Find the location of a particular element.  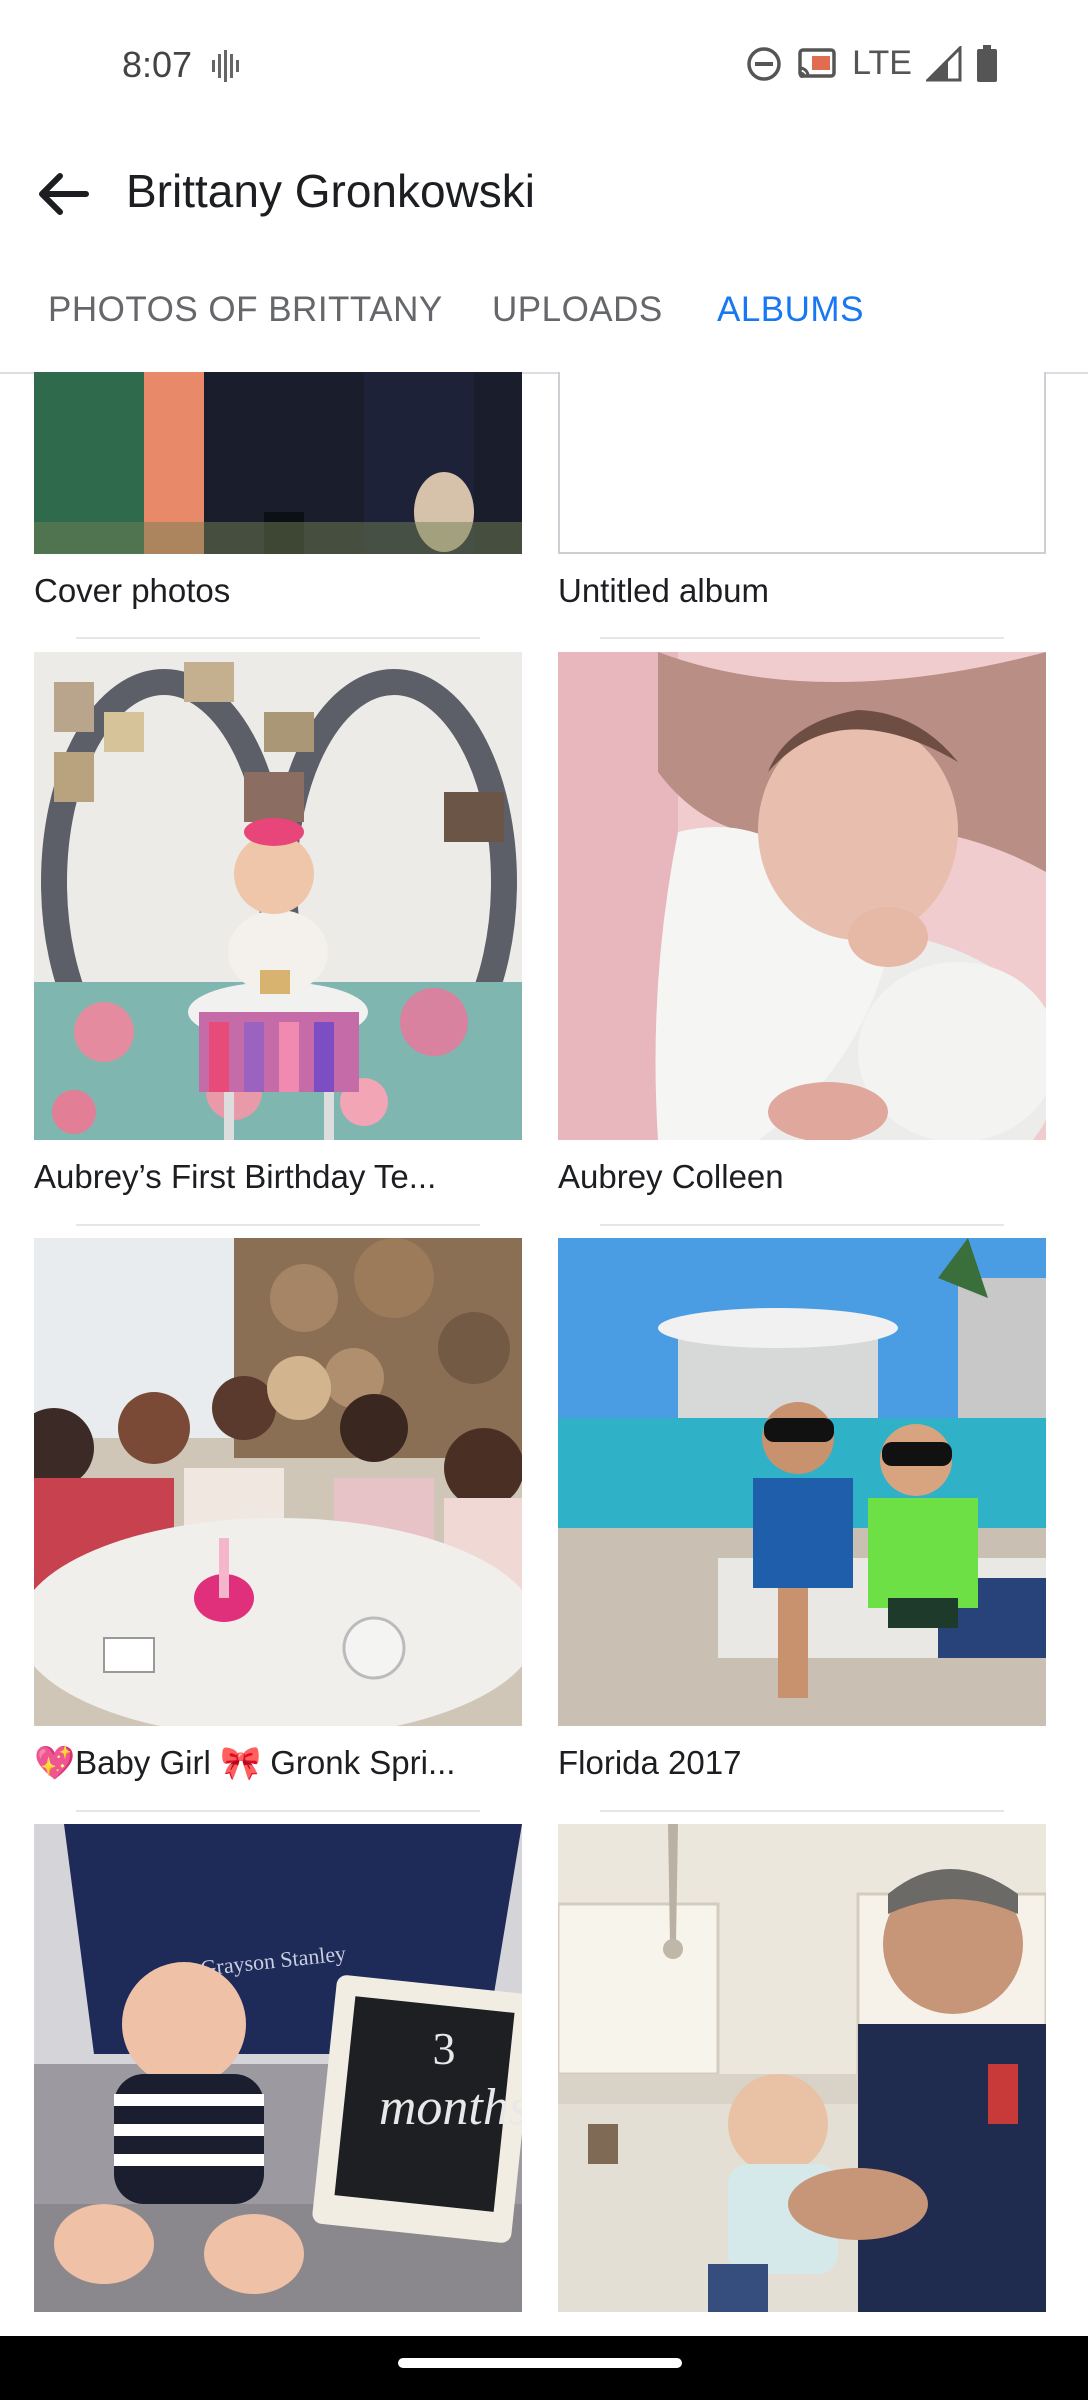

page-title: Brittany Gronkowski is located at coordinates (331, 191).